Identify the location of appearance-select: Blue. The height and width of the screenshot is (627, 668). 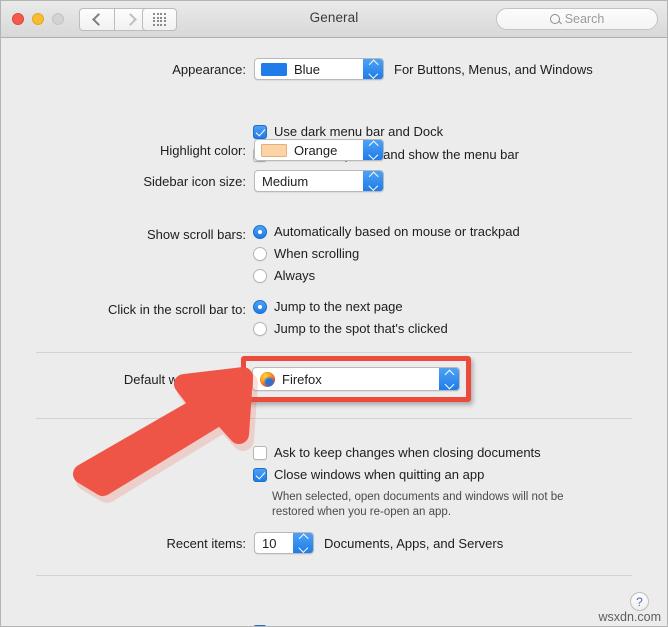
(319, 69).